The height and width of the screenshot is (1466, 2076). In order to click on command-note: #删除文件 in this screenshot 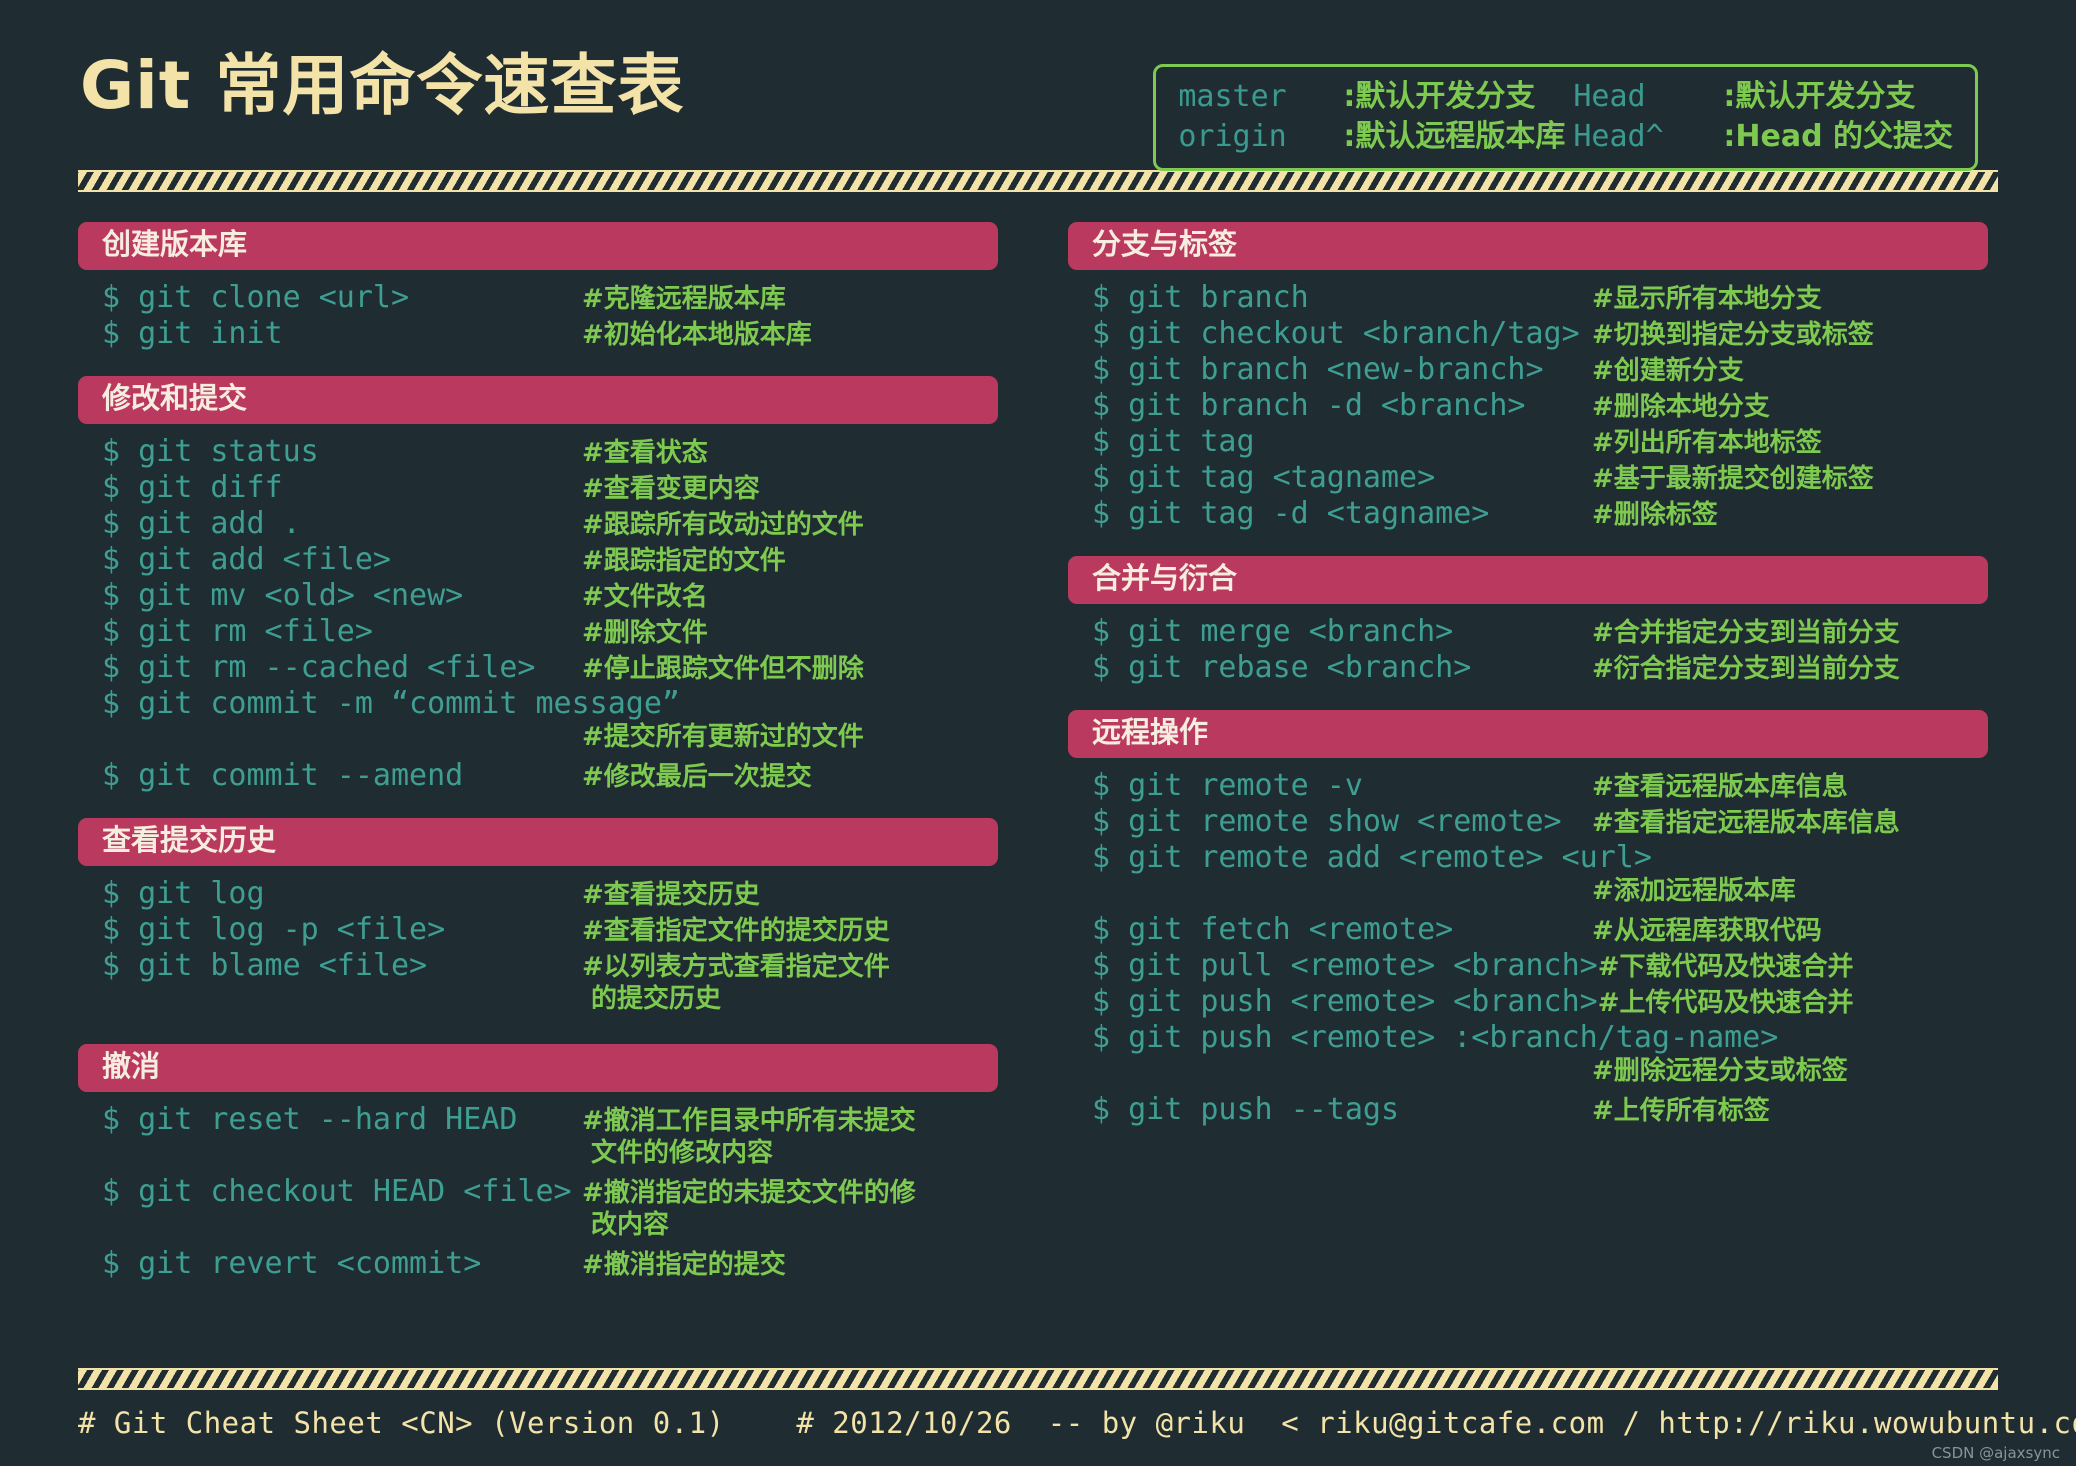, I will do `click(645, 632)`.